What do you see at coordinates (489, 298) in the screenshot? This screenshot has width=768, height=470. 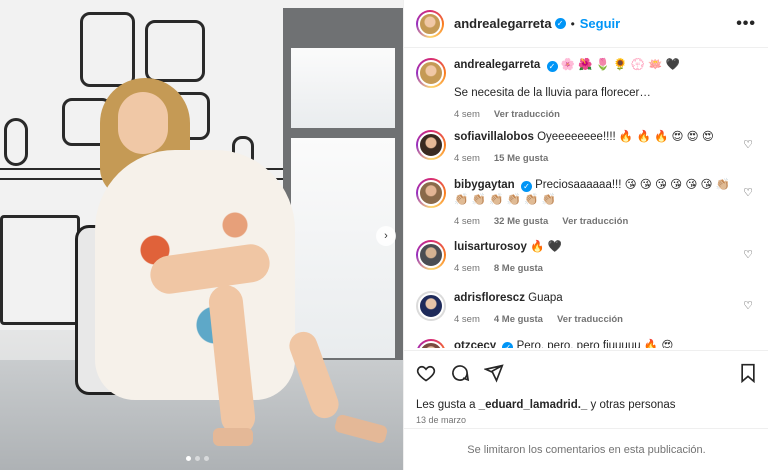 I see `comment-username: adrisflorescz` at bounding box center [489, 298].